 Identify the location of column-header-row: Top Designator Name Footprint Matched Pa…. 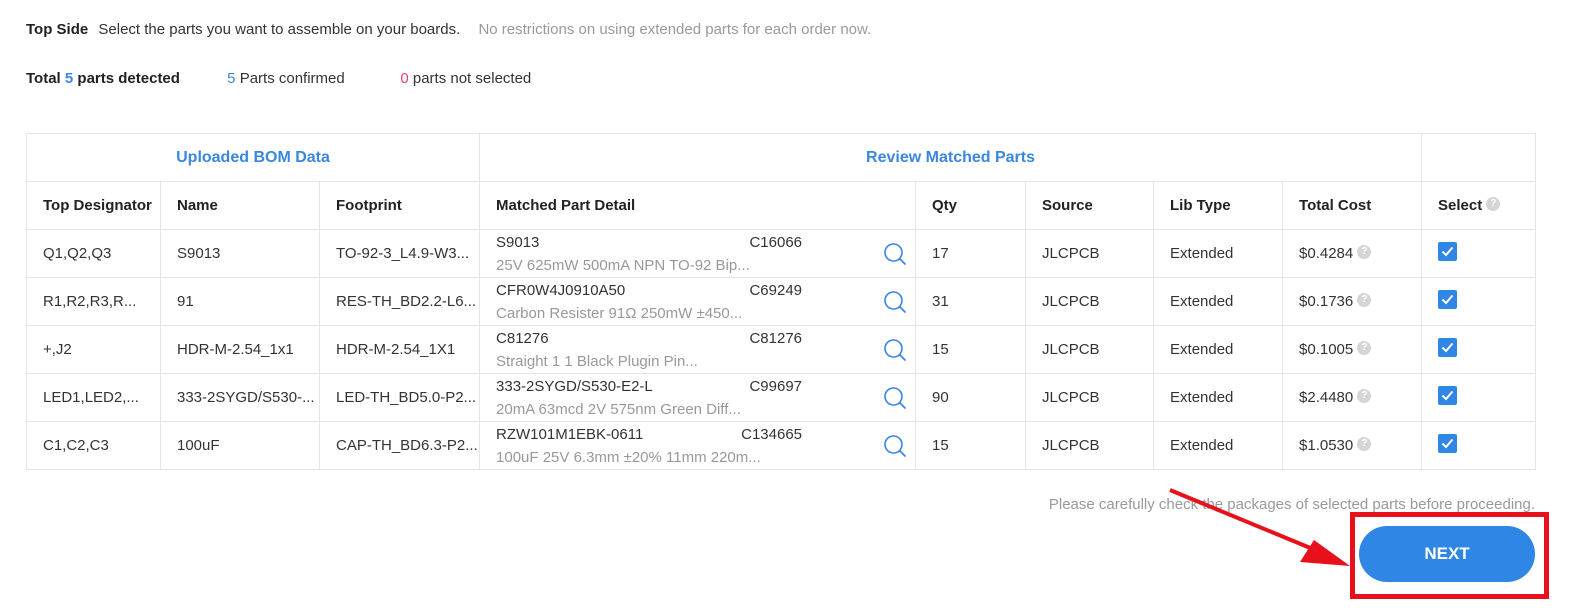
(781, 205).